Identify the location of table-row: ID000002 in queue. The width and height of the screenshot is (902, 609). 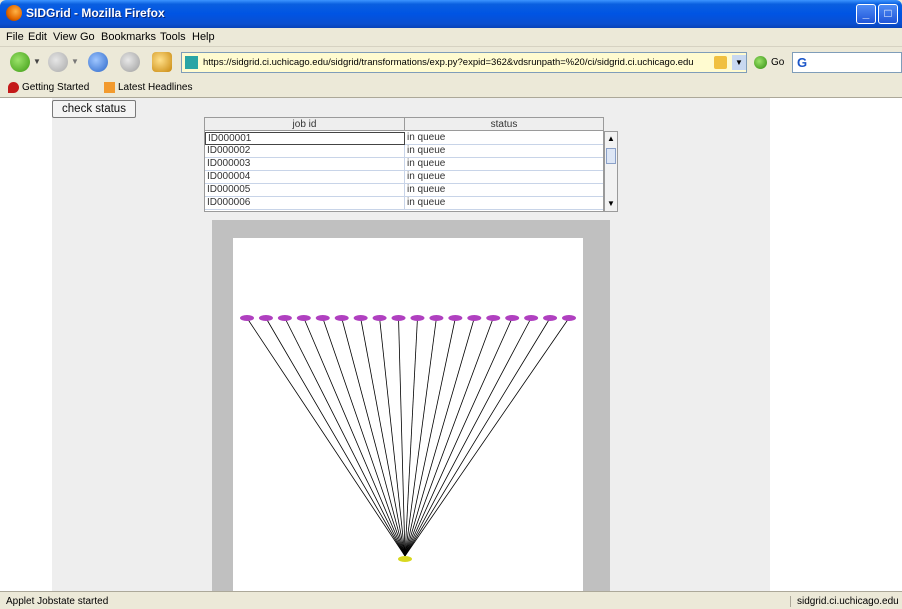
(404, 151).